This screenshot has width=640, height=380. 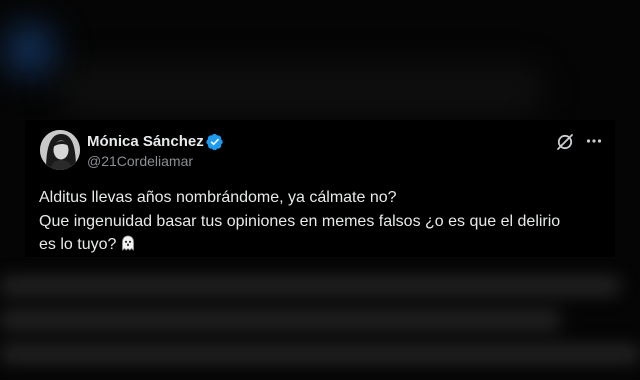 What do you see at coordinates (324, 245) in the screenshot?
I see `tweet-text-line: es lo tuyo?` at bounding box center [324, 245].